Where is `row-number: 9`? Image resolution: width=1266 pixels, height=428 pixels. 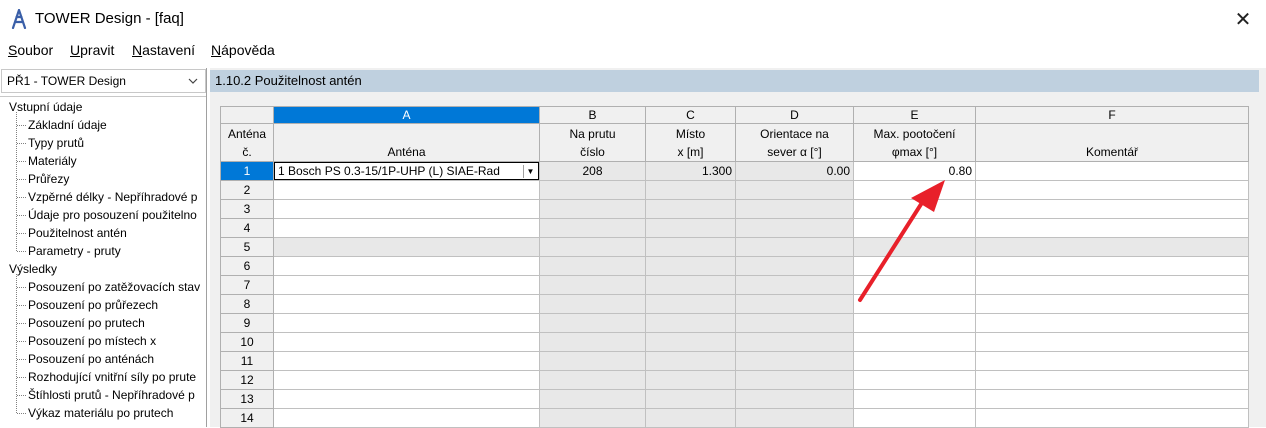
row-number: 9 is located at coordinates (247, 323).